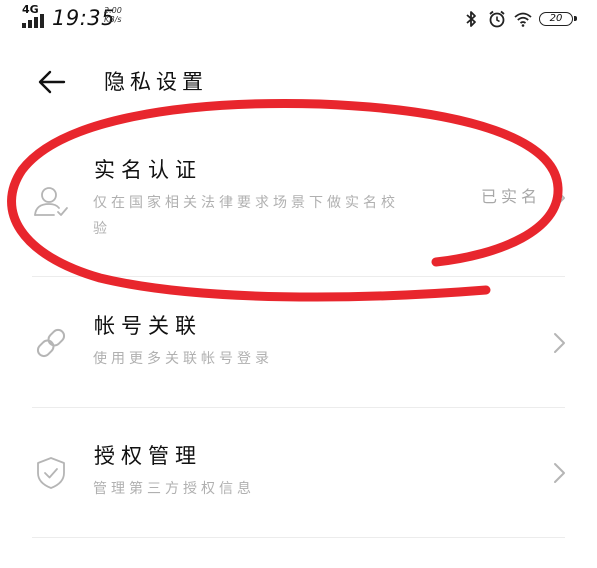 This screenshot has width=597, height=568. What do you see at coordinates (51, 343) in the screenshot?
I see `link-icon` at bounding box center [51, 343].